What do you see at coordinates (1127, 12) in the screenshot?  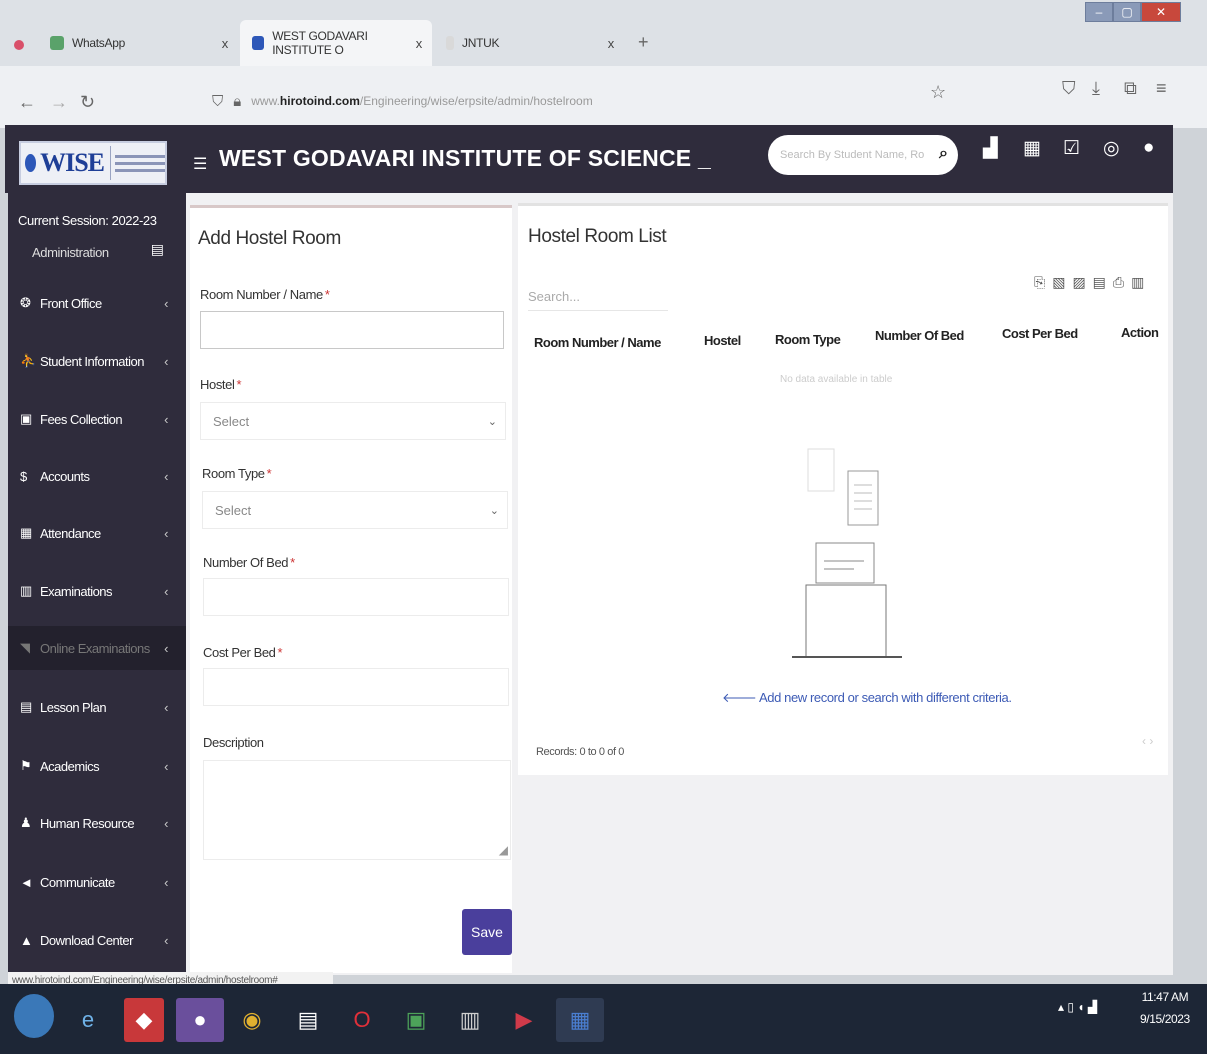 I see `maximize-icon: ▢` at bounding box center [1127, 12].